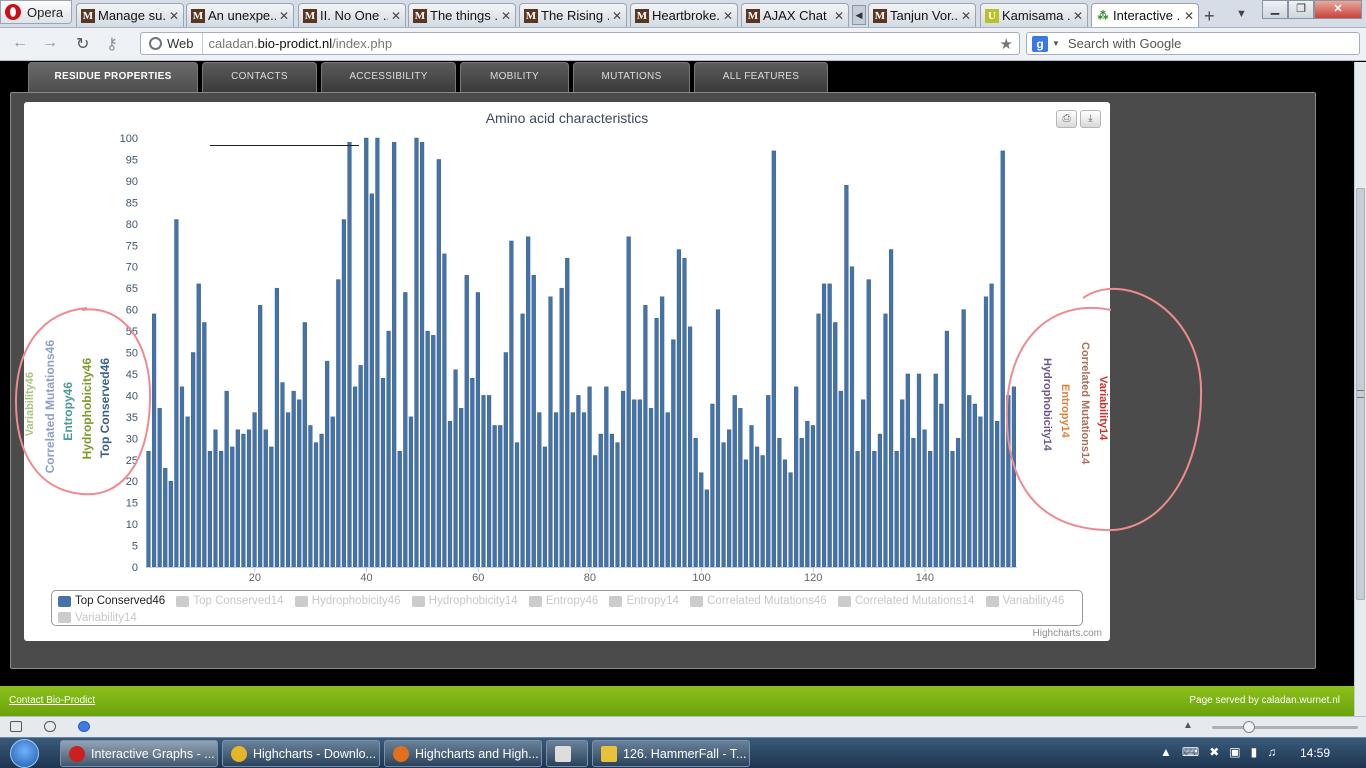 The width and height of the screenshot is (1366, 768). What do you see at coordinates (464, 601) in the screenshot?
I see `legend-item: Hydrophobicity14` at bounding box center [464, 601].